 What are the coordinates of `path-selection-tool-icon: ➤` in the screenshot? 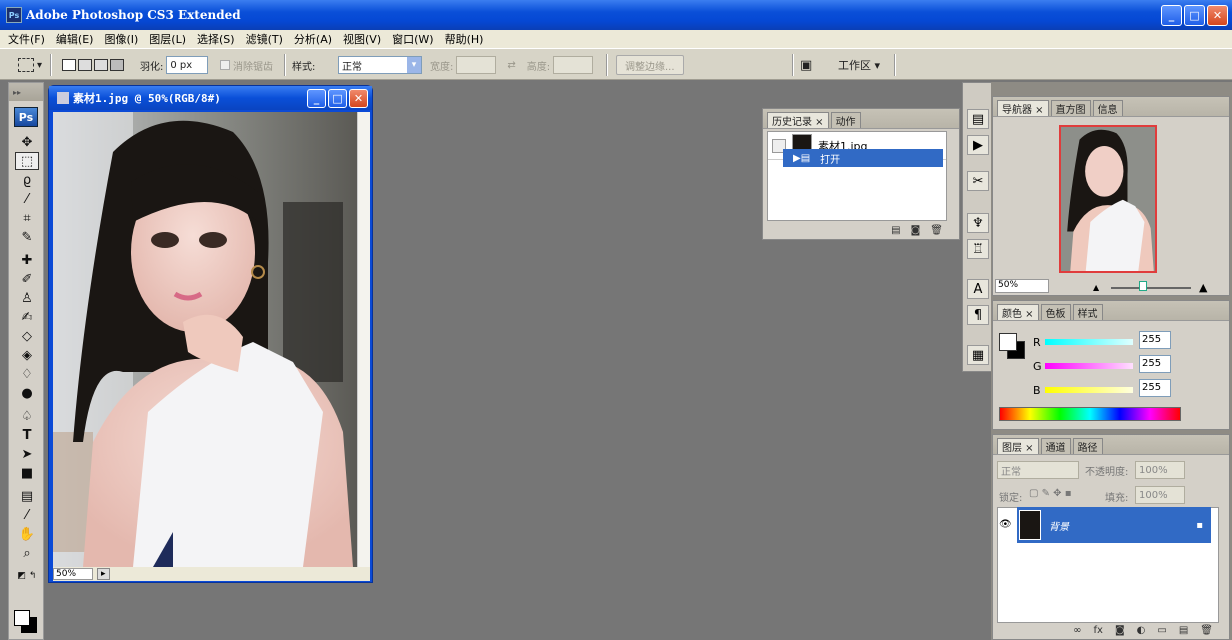 It's located at (27, 454).